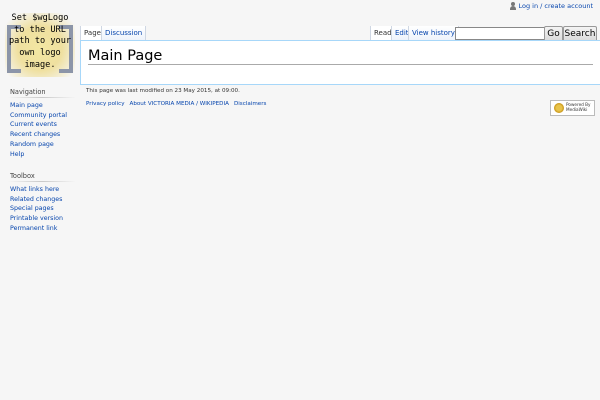  I want to click on tab-page-label: Page, so click(92, 33).